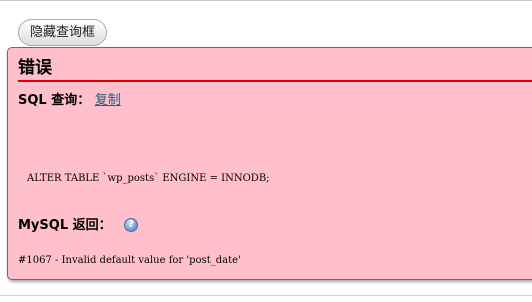  Describe the element at coordinates (275, 69) in the screenshot. I see `error-heading: 错误` at that location.